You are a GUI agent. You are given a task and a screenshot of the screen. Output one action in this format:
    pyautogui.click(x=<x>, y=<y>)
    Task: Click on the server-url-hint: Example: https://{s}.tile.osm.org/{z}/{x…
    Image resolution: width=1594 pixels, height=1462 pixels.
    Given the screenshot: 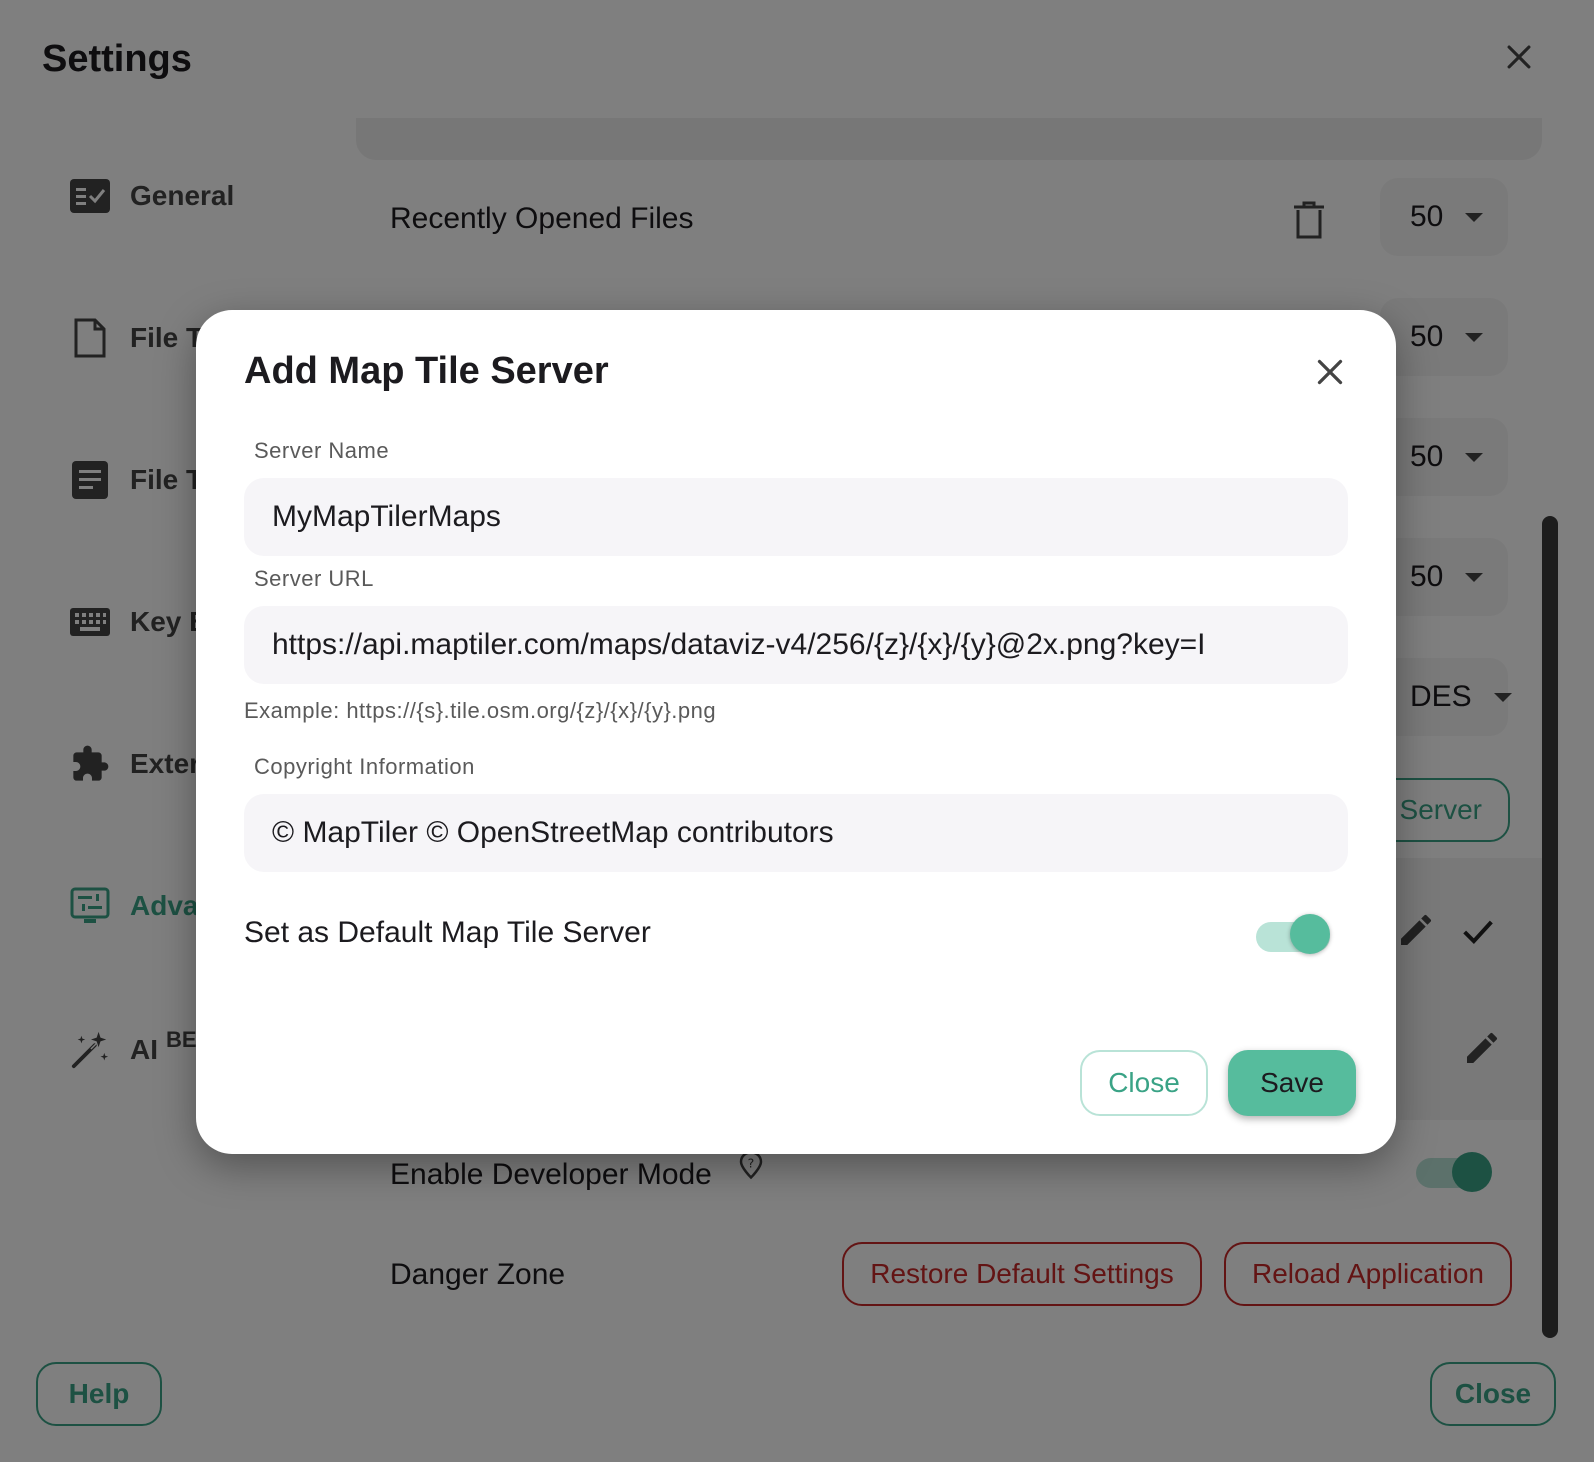 What is the action you would take?
    pyautogui.click(x=480, y=710)
    